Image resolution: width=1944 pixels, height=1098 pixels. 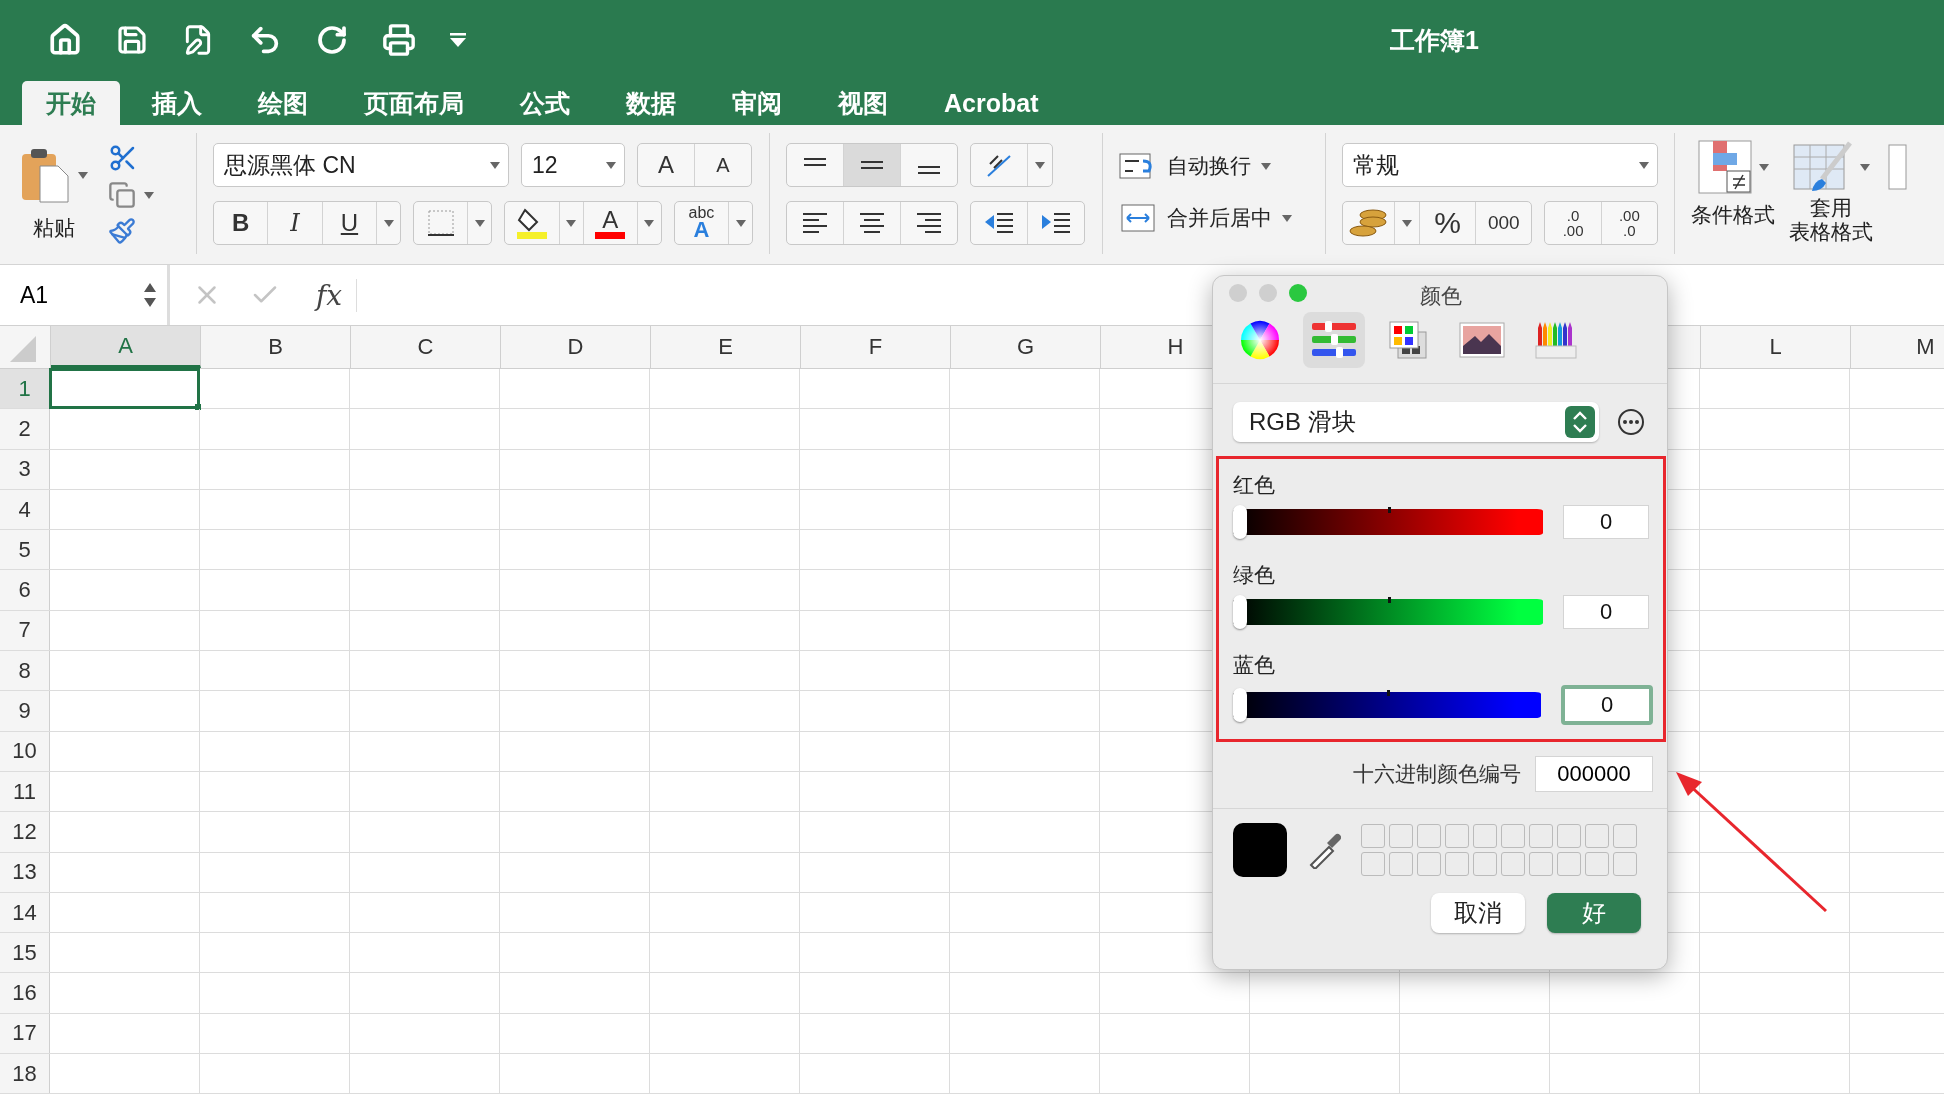 I want to click on more-options-icon, so click(x=1631, y=422).